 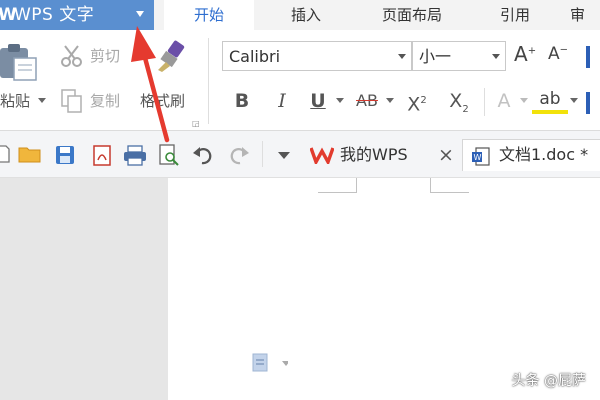 I want to click on tab-references: 引用, so click(x=515, y=15).